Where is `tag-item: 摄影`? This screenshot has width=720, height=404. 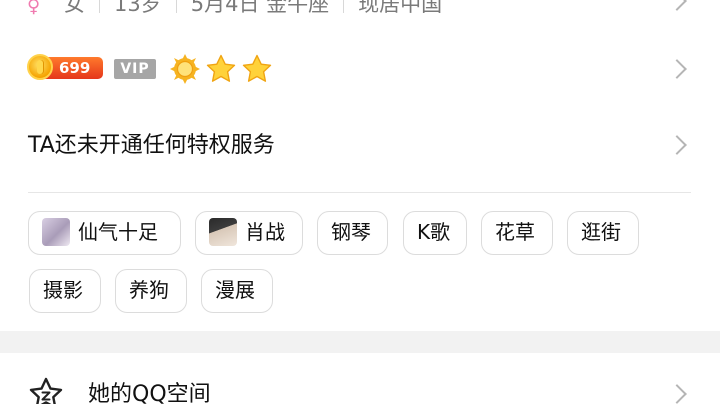 tag-item: 摄影 is located at coordinates (65, 291).